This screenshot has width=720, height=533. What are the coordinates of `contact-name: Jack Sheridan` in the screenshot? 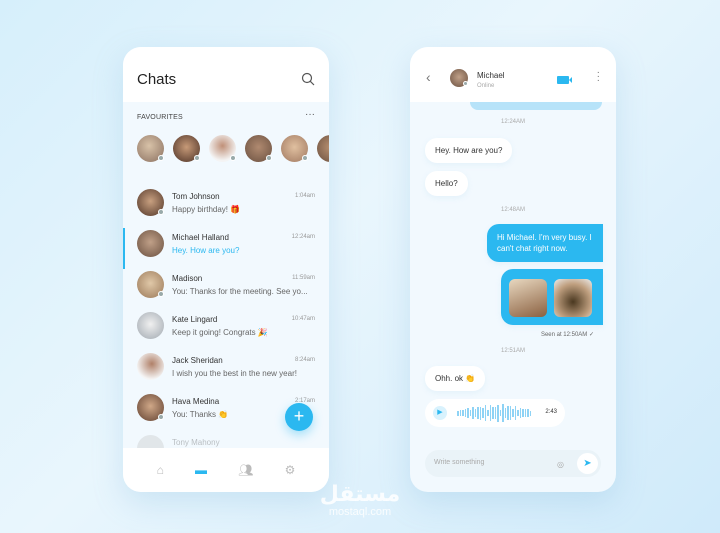 It's located at (197, 360).